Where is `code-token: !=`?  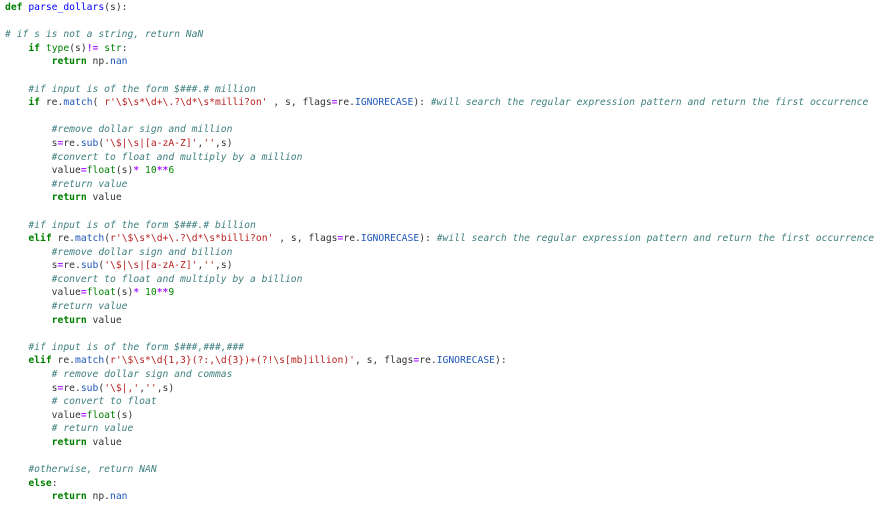
code-token: != is located at coordinates (92, 48).